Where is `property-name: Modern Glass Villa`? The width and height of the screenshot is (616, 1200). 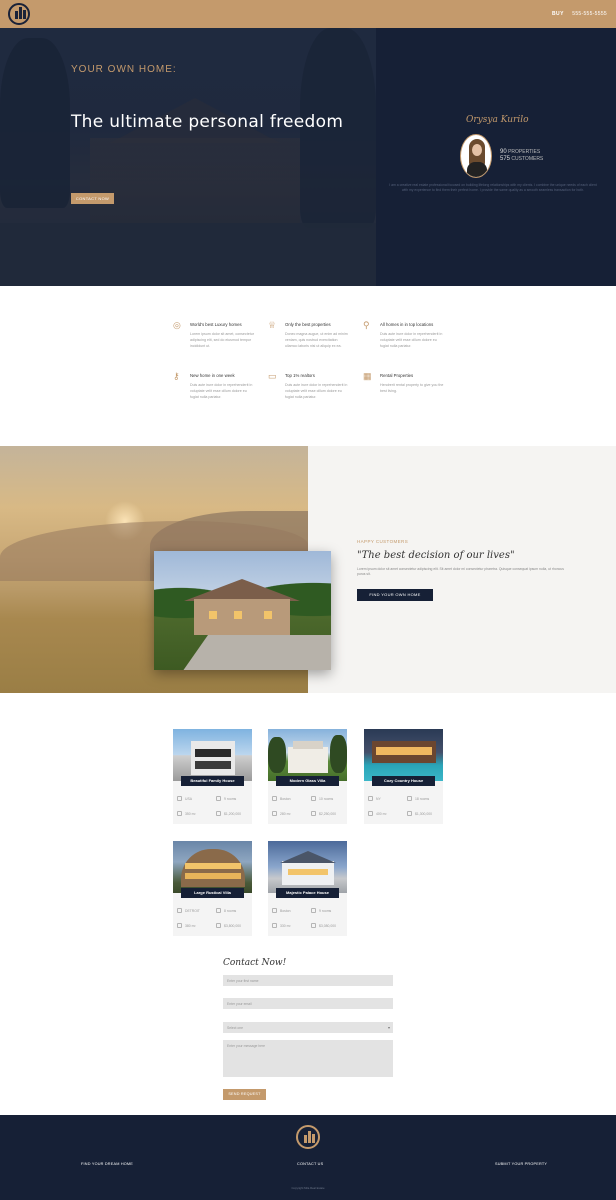 property-name: Modern Glass Villa is located at coordinates (307, 781).